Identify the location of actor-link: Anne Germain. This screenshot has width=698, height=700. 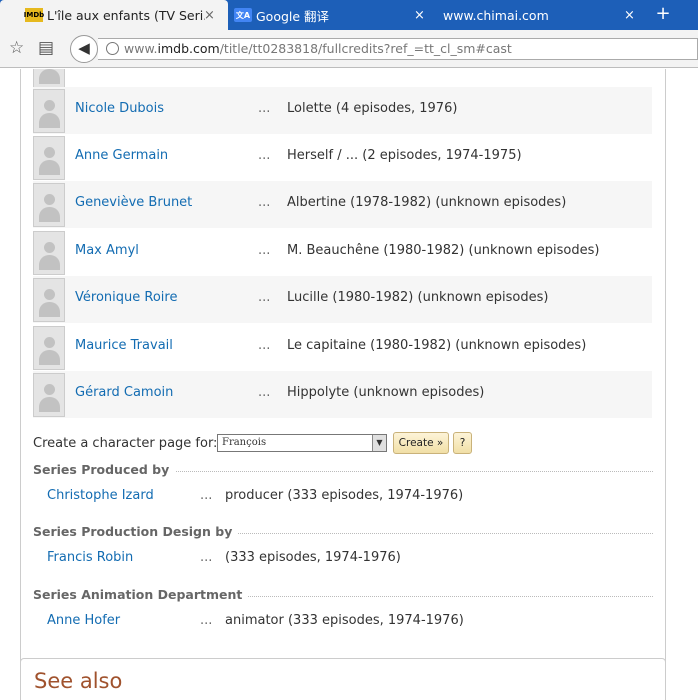
(121, 155).